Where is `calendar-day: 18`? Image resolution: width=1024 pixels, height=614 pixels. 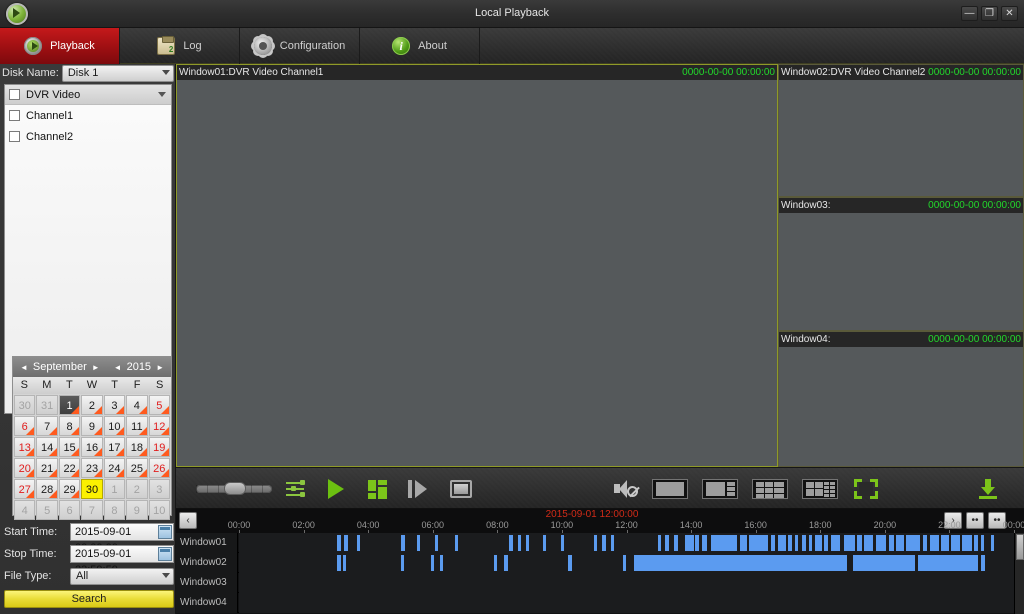
calendar-day: 18 is located at coordinates (137, 447).